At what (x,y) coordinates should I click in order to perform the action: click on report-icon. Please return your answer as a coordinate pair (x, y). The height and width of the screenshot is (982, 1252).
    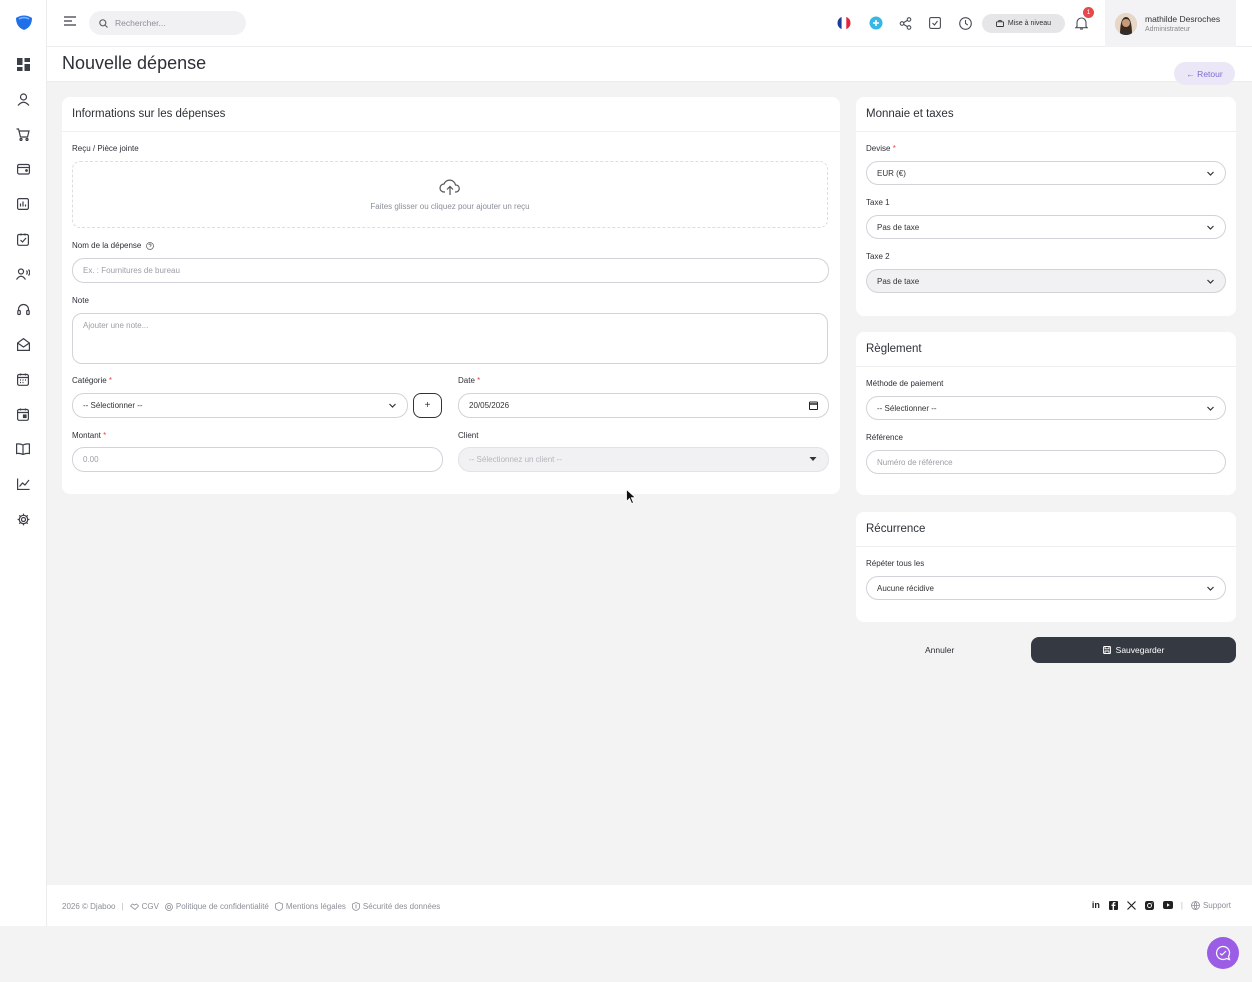
    Looking at the image, I should click on (23, 204).